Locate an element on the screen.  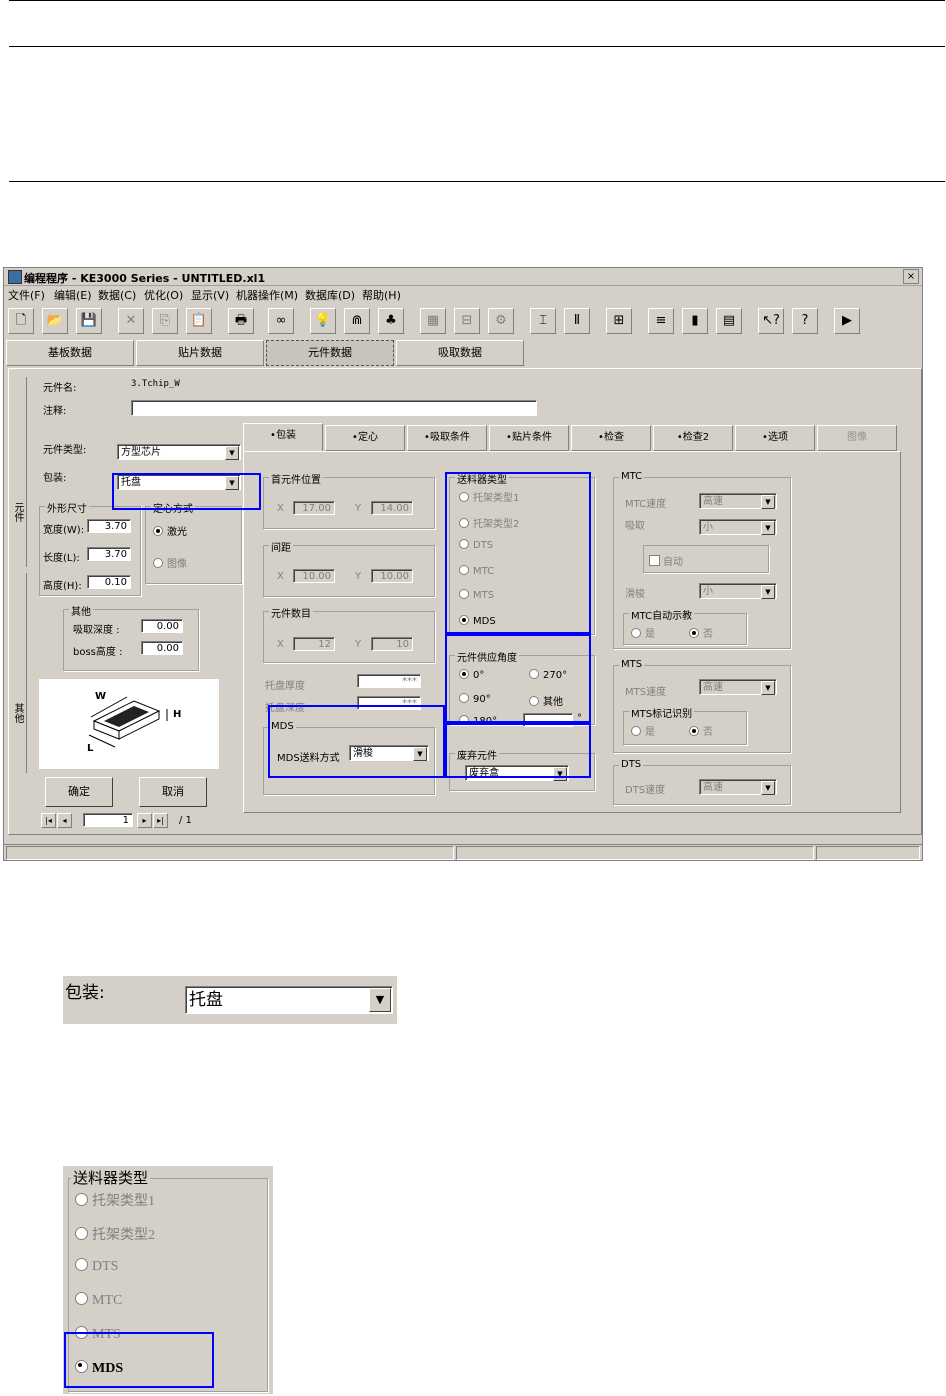
magnet-icon: ⋒ is located at coordinates (357, 321).